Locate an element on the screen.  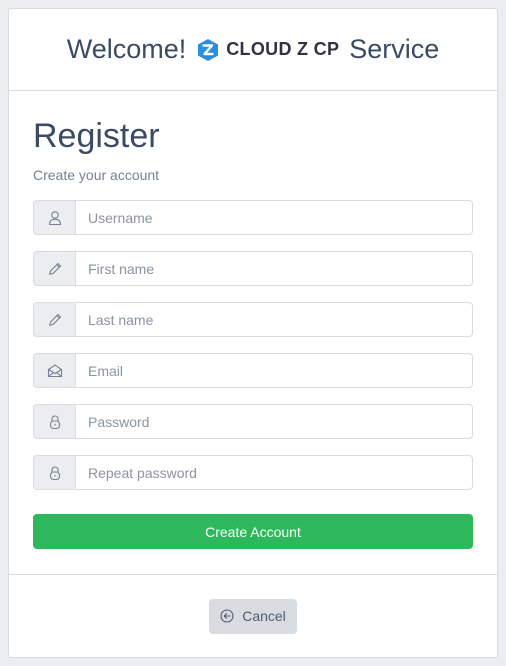
arrow-circle-left-icon is located at coordinates (227, 616).